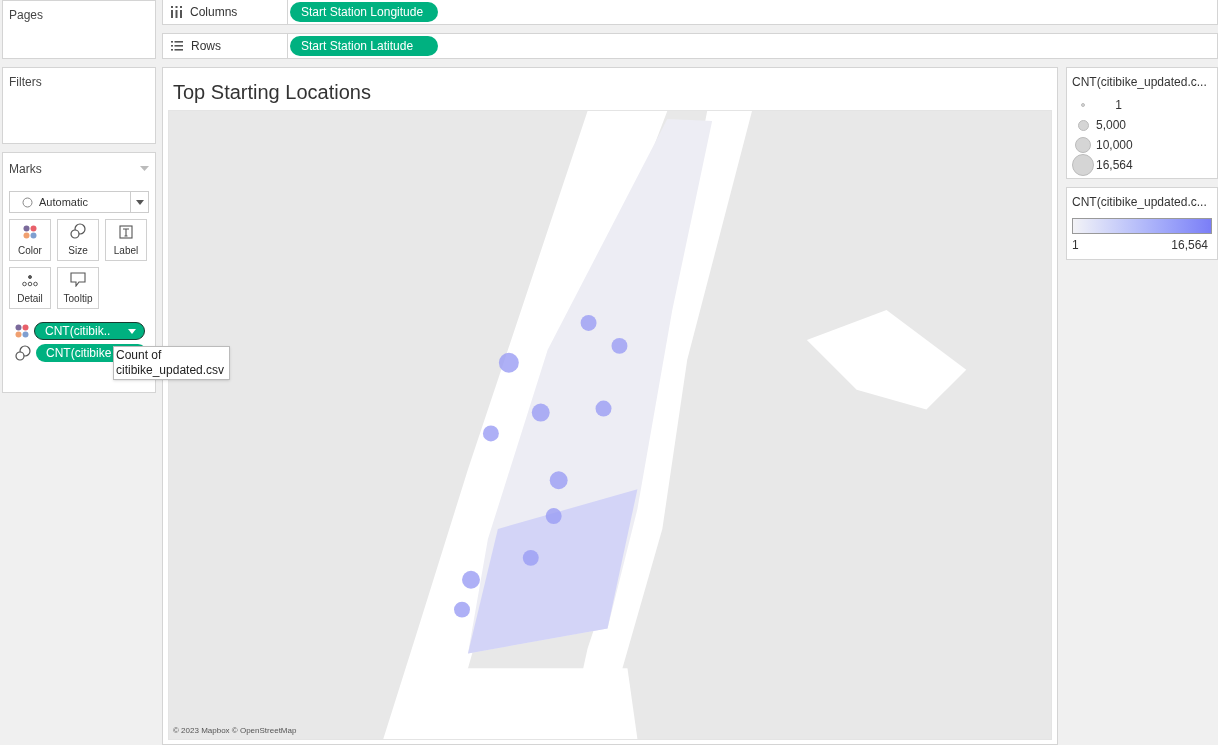 This screenshot has height=745, width=1218. Describe the element at coordinates (177, 46) in the screenshot. I see `rows-icon` at that location.